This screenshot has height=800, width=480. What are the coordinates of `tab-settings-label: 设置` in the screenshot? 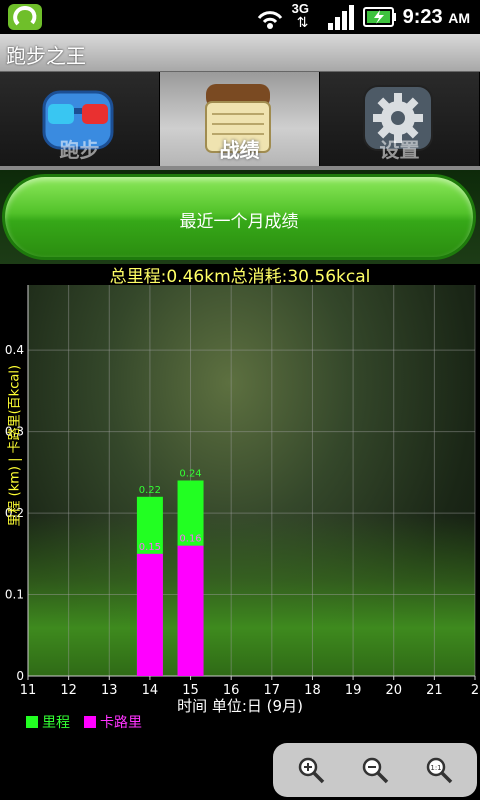 It's located at (399, 150).